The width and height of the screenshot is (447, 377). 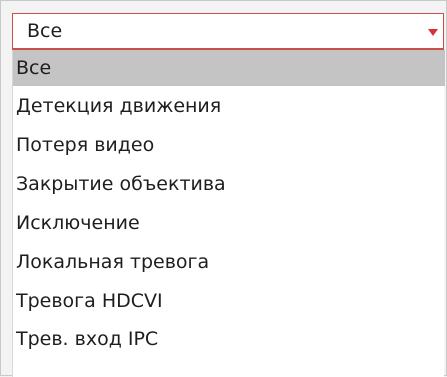 I want to click on option-exception: Исключение, so click(x=229, y=223).